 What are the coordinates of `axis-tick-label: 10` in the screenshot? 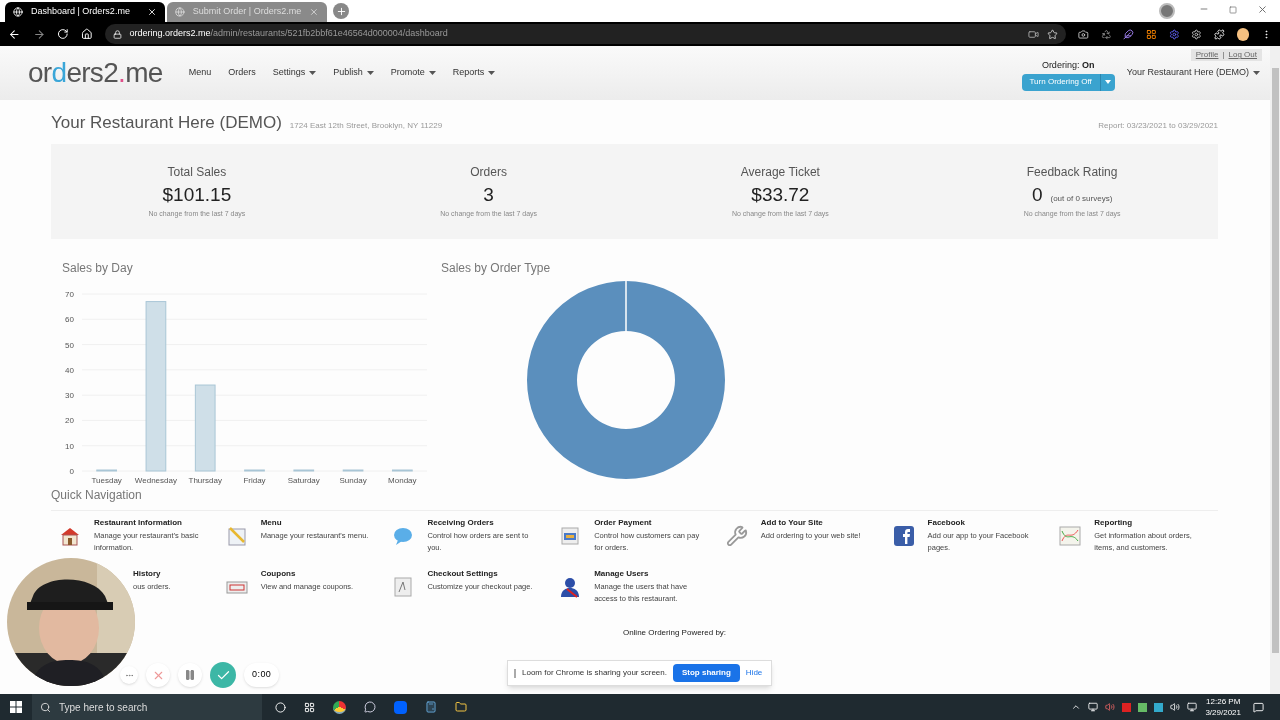 It's located at (69, 446).